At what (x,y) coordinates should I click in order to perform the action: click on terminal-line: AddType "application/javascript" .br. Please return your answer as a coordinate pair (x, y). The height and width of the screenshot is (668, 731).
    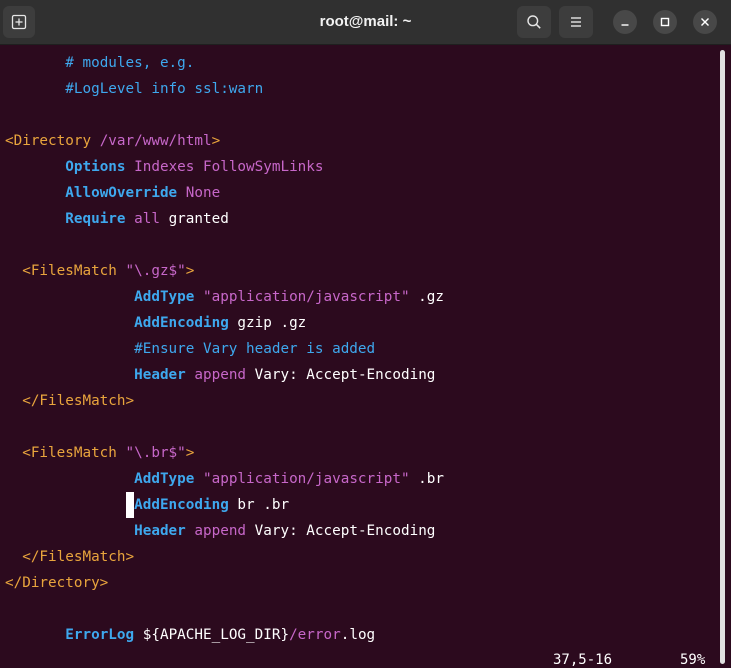
    Looking at the image, I should click on (224, 479).